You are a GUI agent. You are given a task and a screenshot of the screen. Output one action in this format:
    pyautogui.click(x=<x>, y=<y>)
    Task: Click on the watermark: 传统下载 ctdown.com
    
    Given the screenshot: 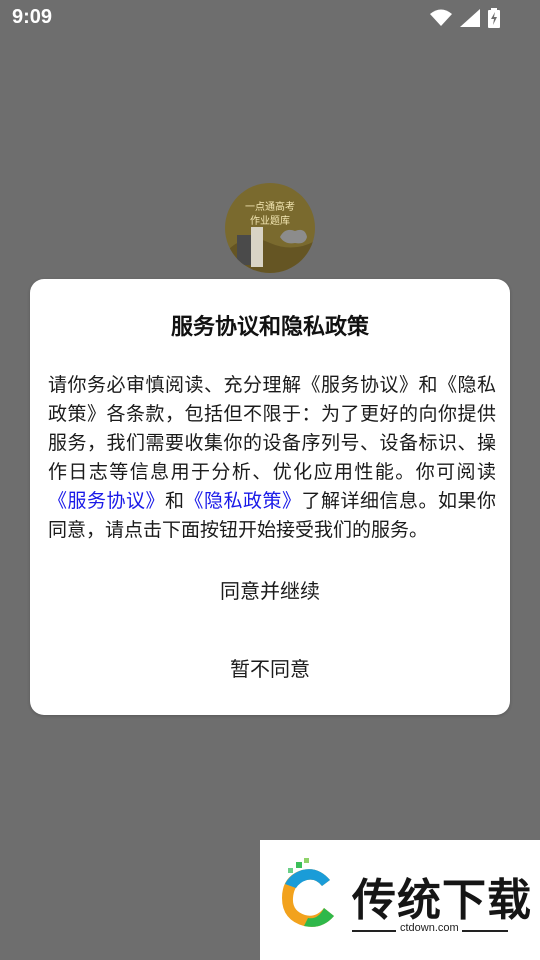 What is the action you would take?
    pyautogui.click(x=400, y=900)
    